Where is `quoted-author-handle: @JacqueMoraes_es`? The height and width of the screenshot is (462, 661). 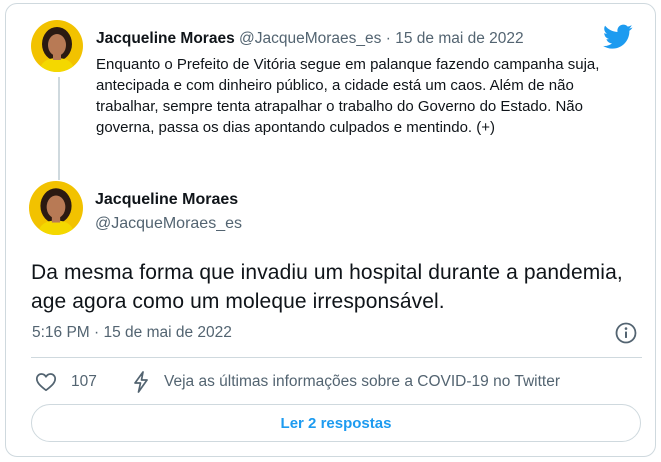 quoted-author-handle: @JacqueMoraes_es is located at coordinates (310, 38).